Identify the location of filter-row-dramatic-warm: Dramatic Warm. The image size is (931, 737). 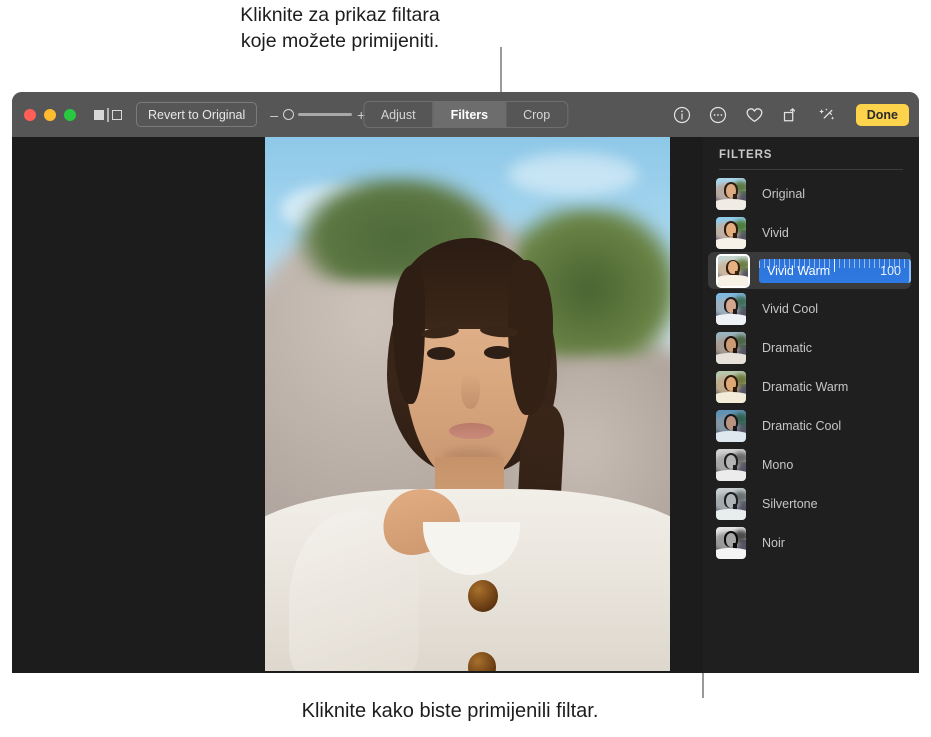
(811, 386).